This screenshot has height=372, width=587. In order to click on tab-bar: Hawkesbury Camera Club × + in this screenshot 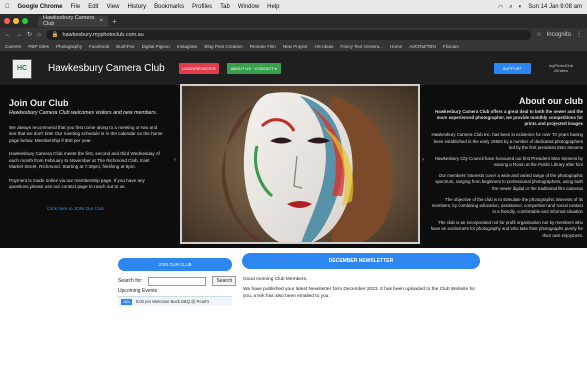, I will do `click(293, 21)`.